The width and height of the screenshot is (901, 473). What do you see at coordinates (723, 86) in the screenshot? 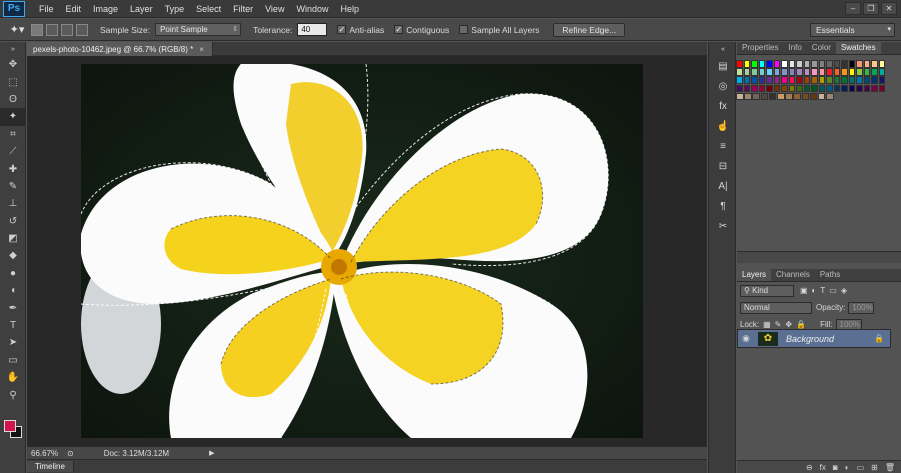
I see `navigator-panel-icon: ◎` at bounding box center [723, 86].